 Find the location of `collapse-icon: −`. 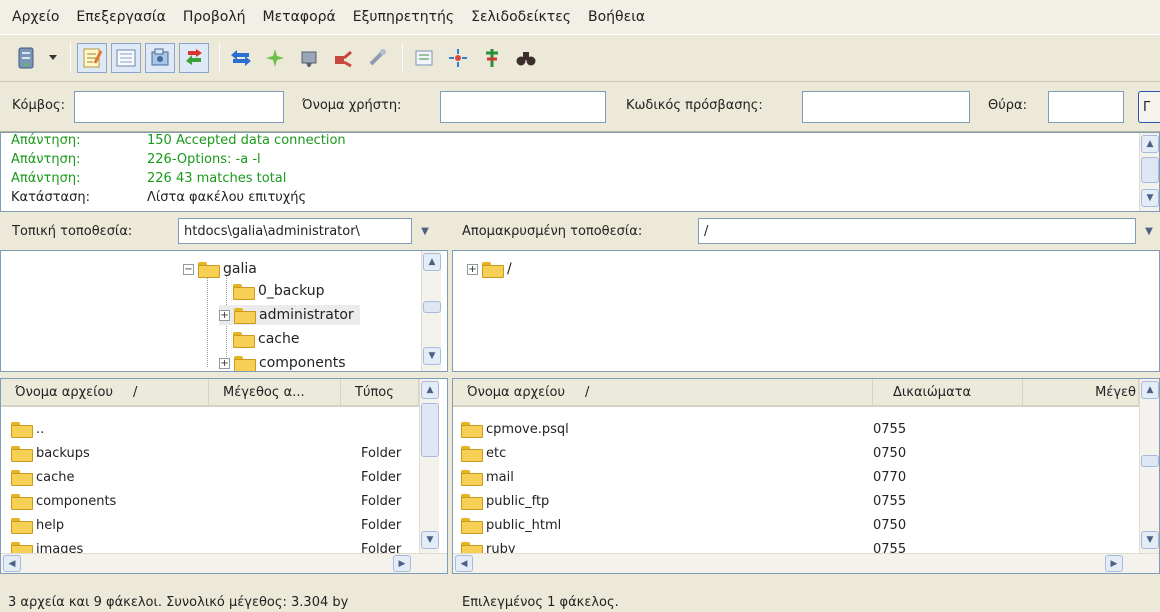

collapse-icon: − is located at coordinates (188, 269).